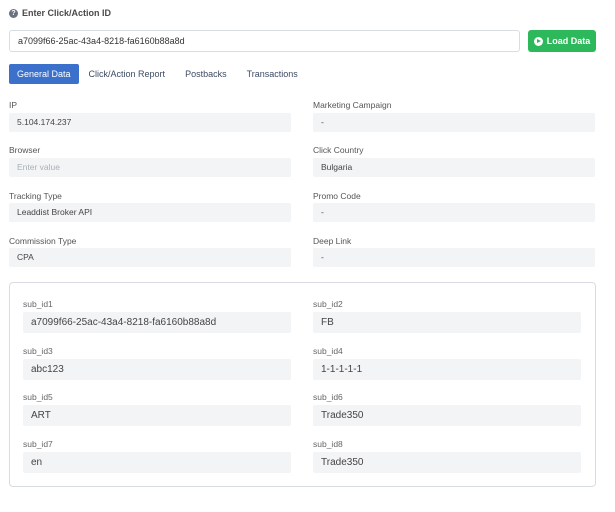  Describe the element at coordinates (150, 212) in the screenshot. I see `tracking-type-field: Leaddist Broker API` at that location.